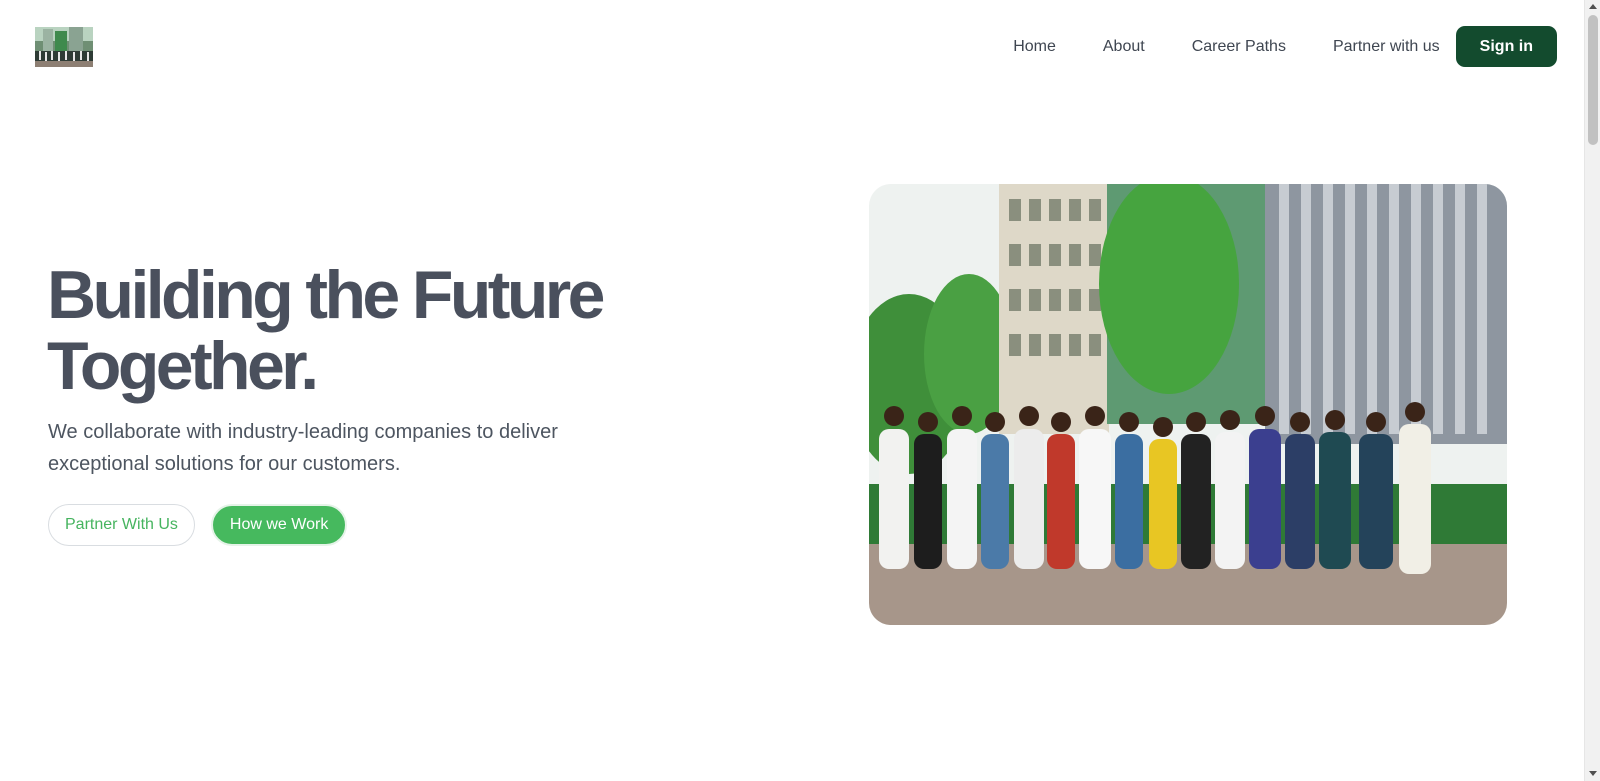 The image size is (1600, 781). Describe the element at coordinates (1386, 47) in the screenshot. I see `nav-partner-link: Partner with us` at that location.